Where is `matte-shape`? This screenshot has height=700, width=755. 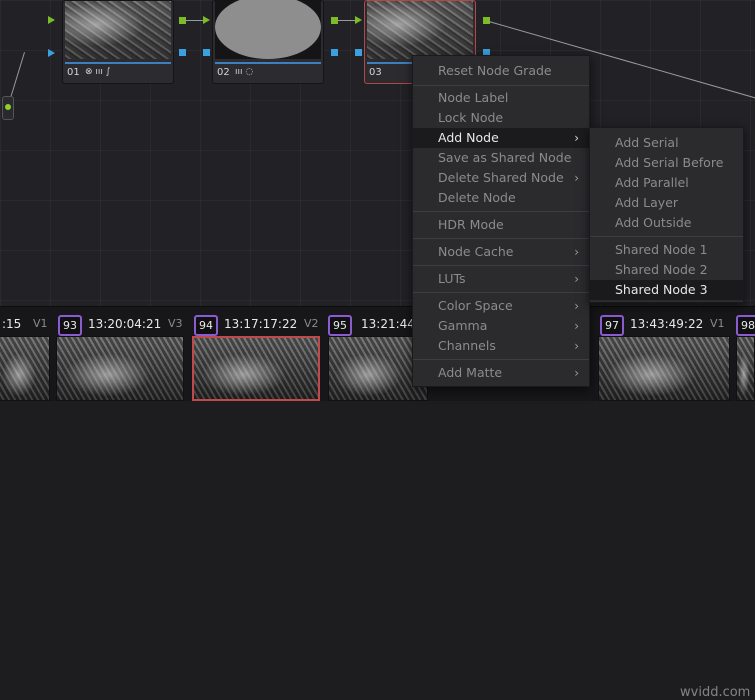
matte-shape is located at coordinates (268, 29).